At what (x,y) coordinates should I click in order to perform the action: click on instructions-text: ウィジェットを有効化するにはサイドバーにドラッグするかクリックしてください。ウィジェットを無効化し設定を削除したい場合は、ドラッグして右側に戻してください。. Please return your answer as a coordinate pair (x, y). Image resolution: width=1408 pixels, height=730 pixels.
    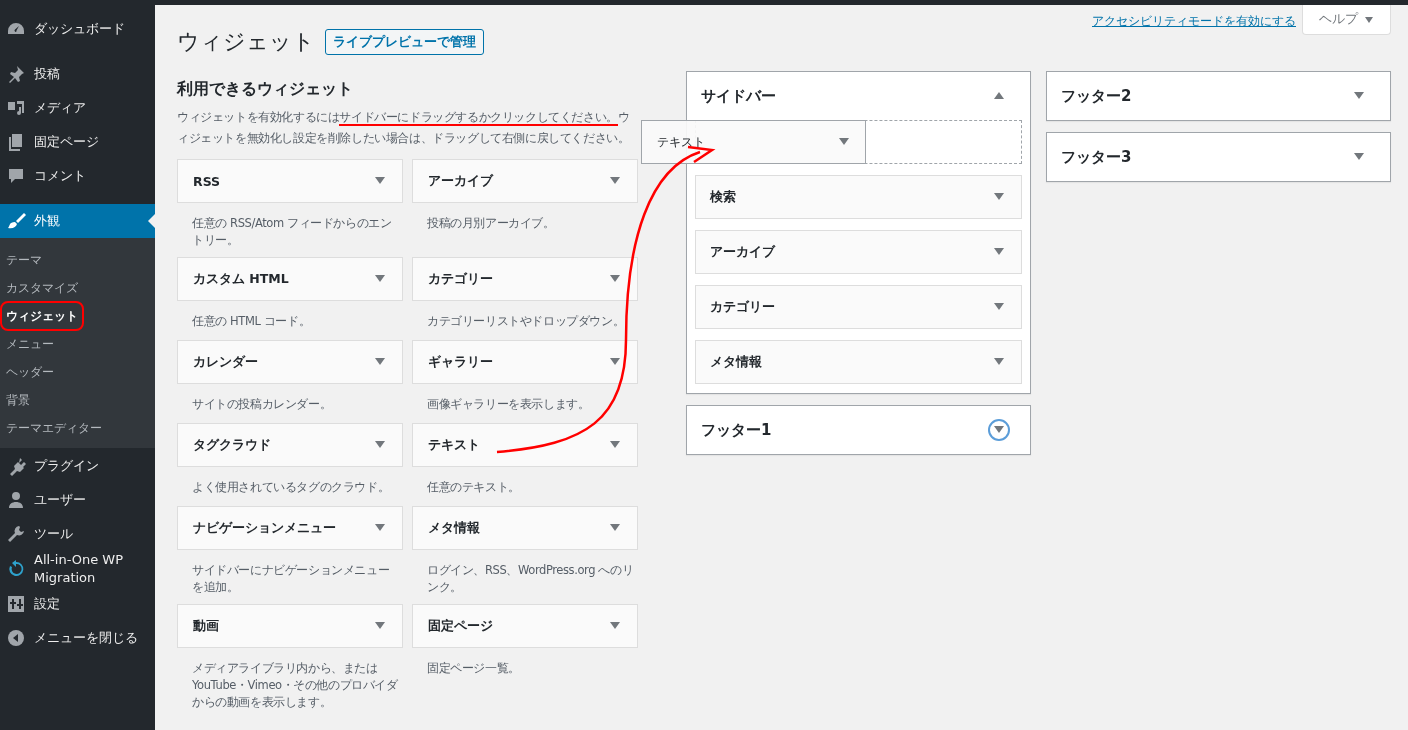
    Looking at the image, I should click on (404, 128).